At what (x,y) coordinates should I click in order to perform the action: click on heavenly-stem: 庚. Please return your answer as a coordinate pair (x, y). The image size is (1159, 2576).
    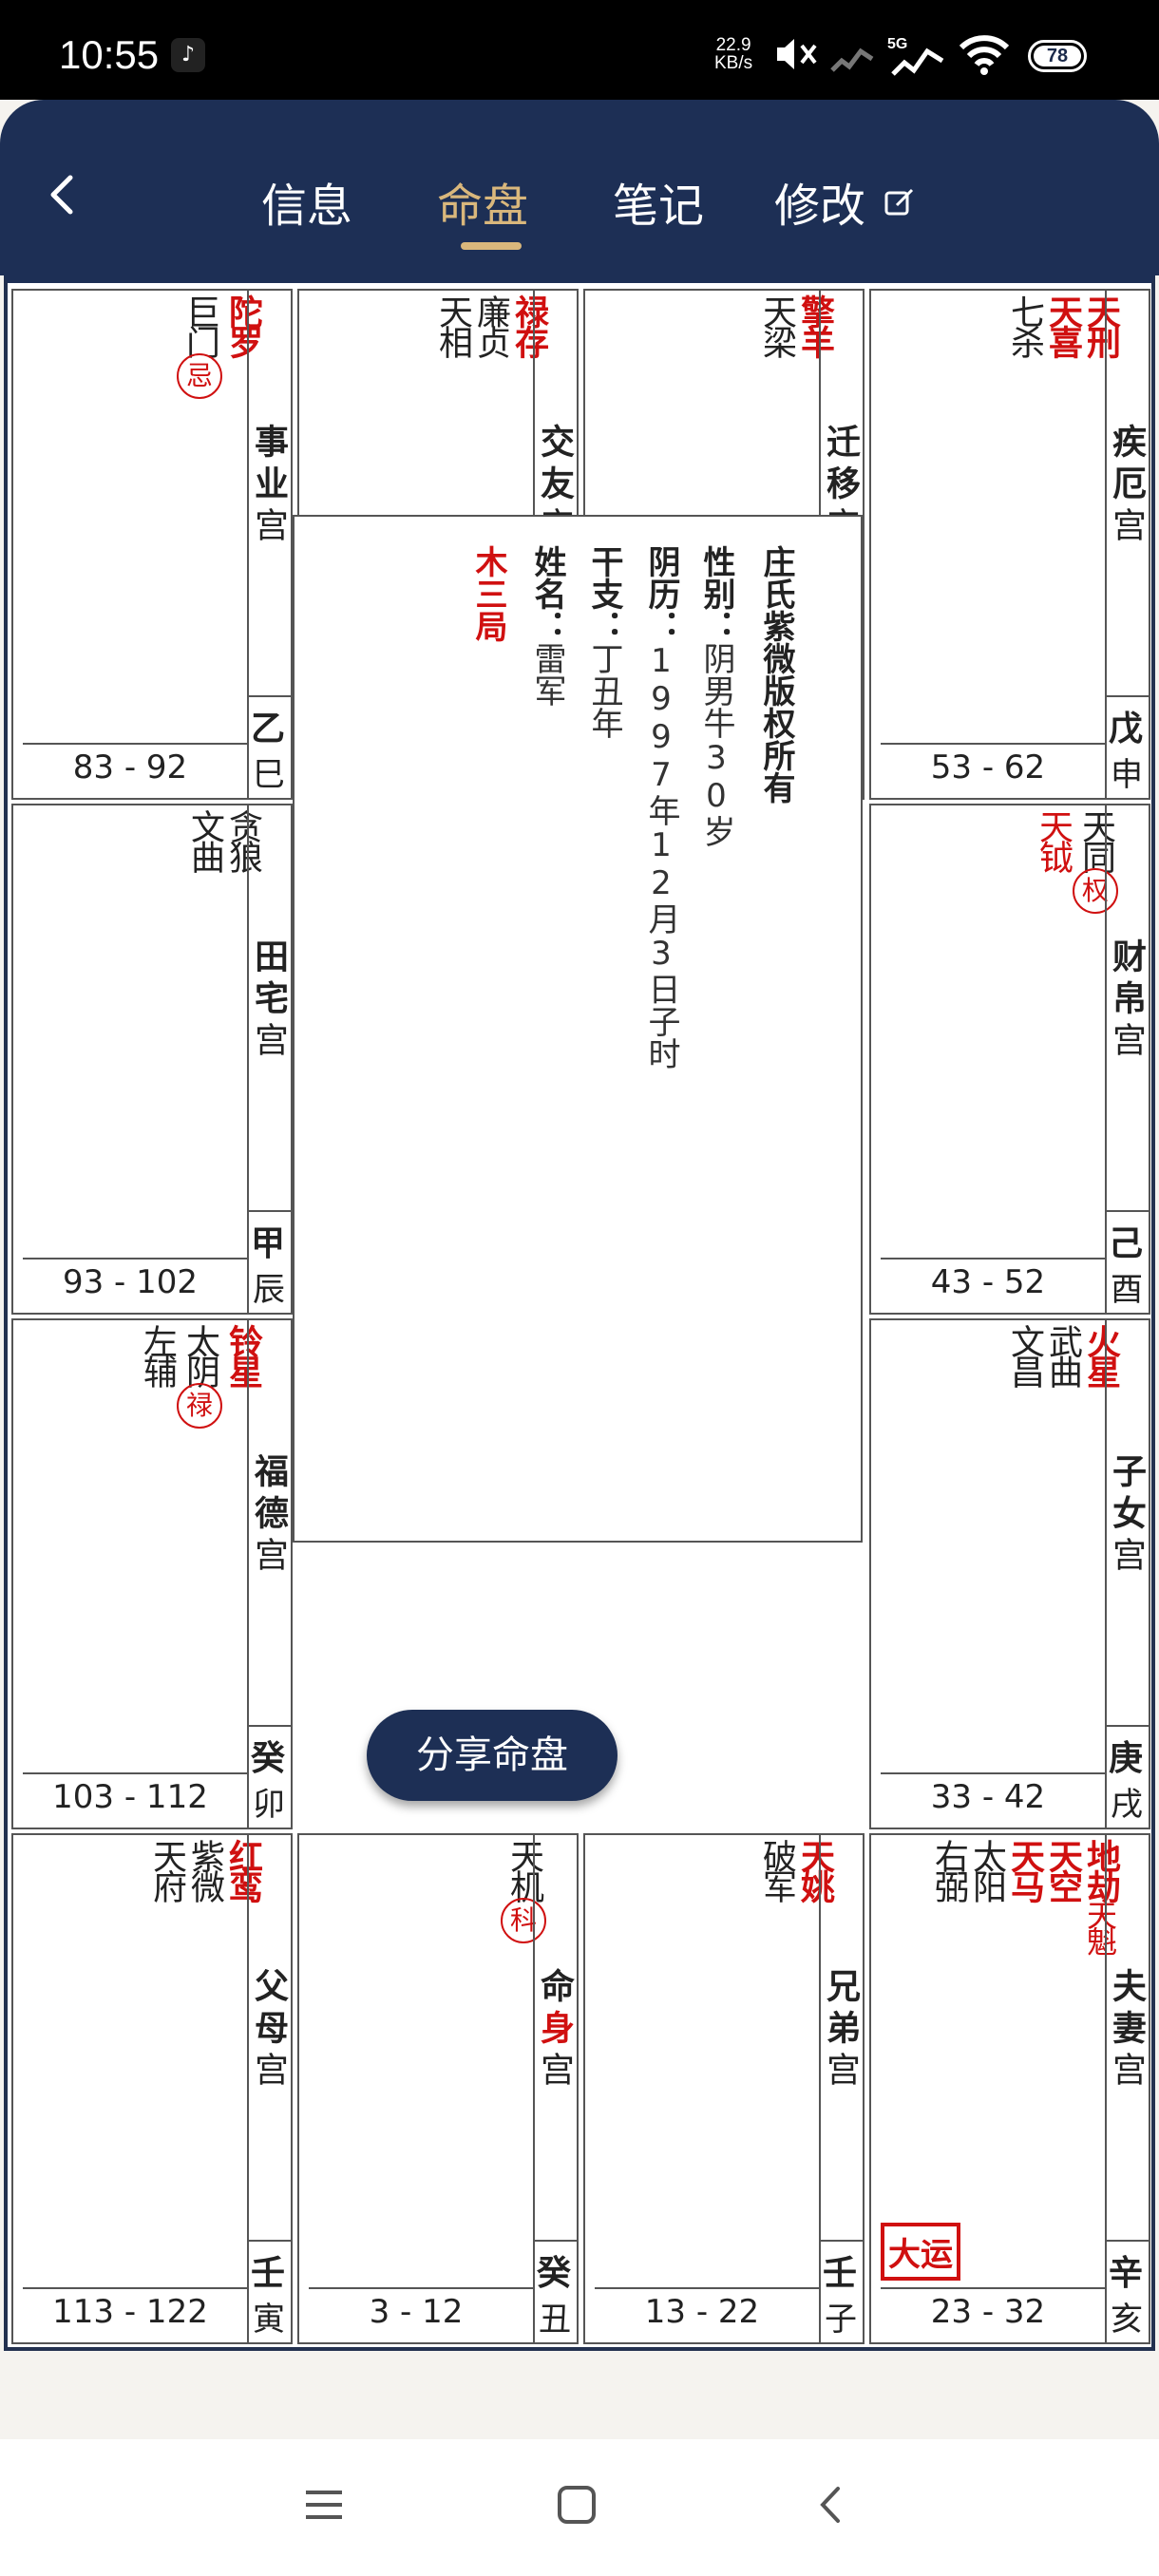
    Looking at the image, I should click on (1125, 1758).